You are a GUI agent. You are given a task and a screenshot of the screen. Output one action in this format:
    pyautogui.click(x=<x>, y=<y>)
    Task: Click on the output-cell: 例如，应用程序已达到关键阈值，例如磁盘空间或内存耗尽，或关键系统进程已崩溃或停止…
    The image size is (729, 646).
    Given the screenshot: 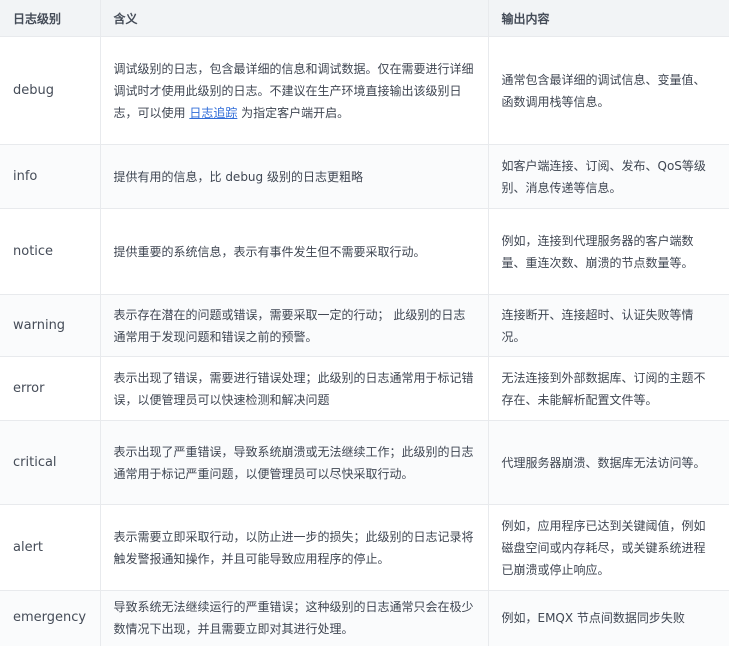 What is the action you would take?
    pyautogui.click(x=608, y=547)
    